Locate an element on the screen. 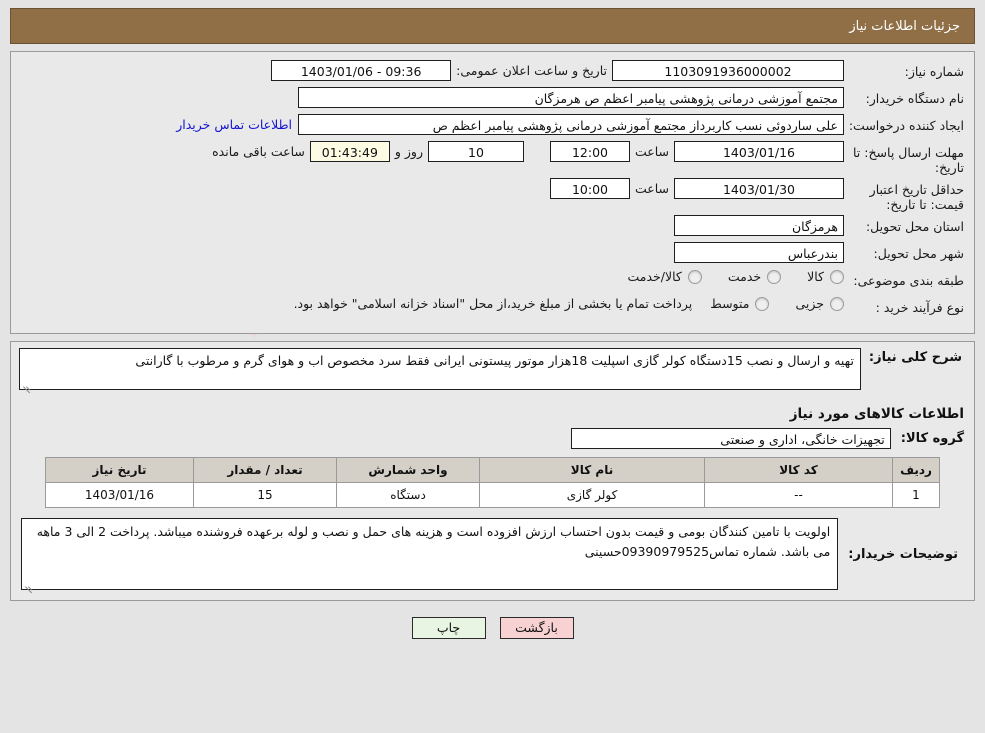 The height and width of the screenshot is (733, 985). header-bar: جزئیات اطلاعات نیاز is located at coordinates (492, 26).